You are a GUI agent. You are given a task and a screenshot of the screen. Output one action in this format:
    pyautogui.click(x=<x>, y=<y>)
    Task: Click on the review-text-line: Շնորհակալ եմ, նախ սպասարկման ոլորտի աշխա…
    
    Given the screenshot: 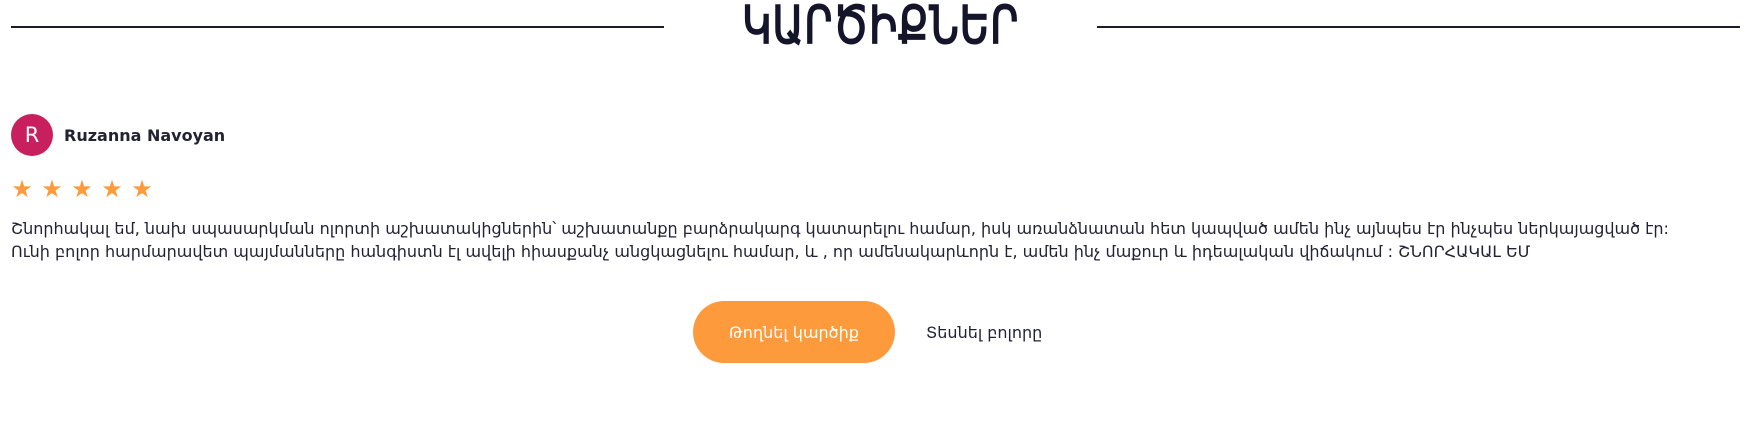 What is the action you would take?
    pyautogui.click(x=840, y=228)
    